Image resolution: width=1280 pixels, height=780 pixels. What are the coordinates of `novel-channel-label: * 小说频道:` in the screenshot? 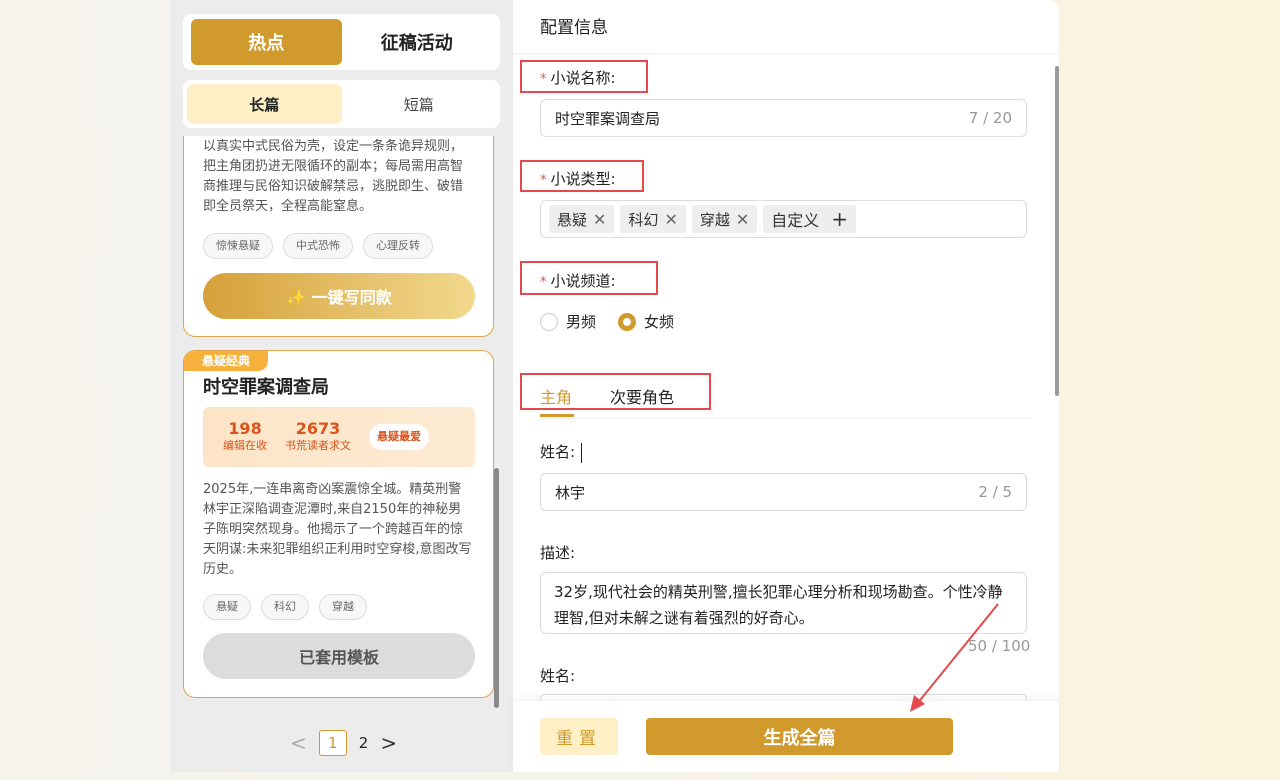 It's located at (578, 281).